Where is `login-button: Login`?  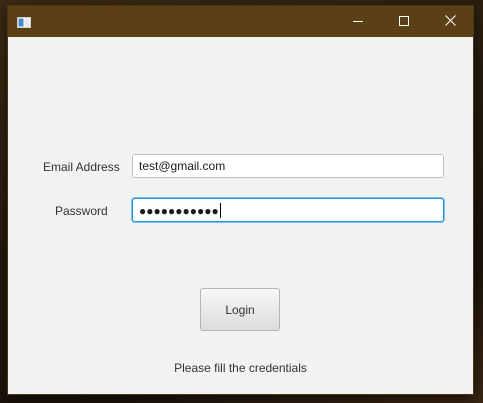 login-button: Login is located at coordinates (240, 309).